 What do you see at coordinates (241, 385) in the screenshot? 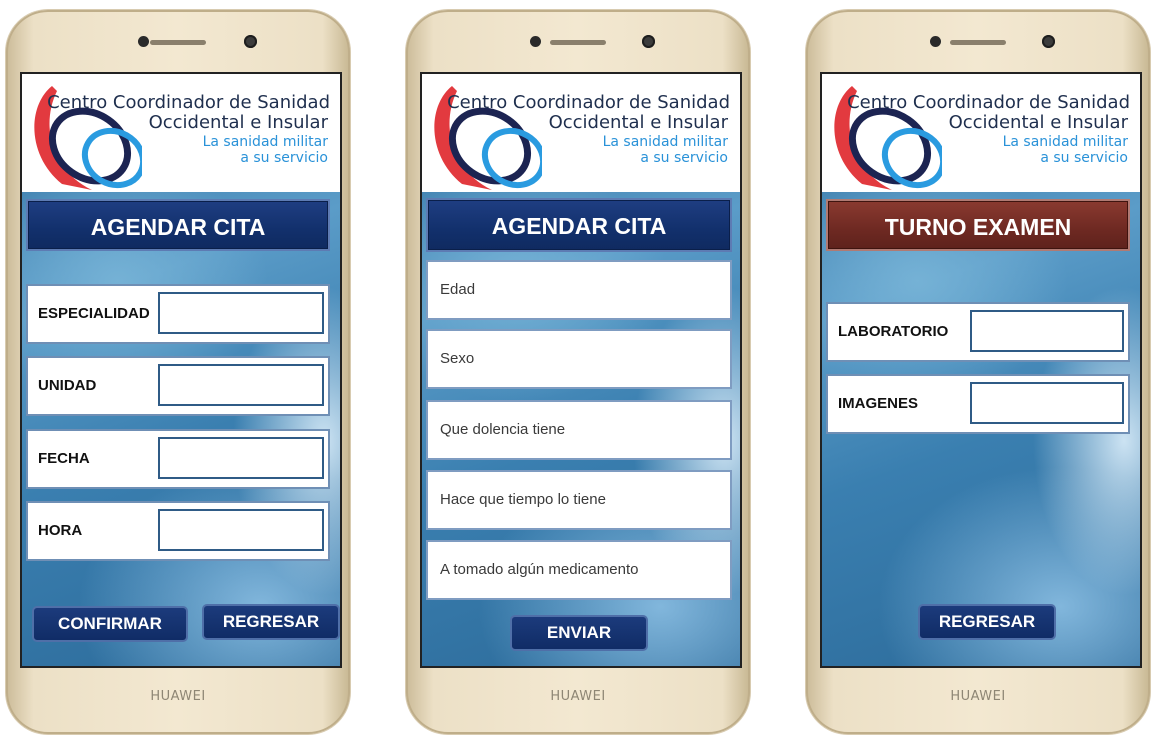
I see `unidad-input` at bounding box center [241, 385].